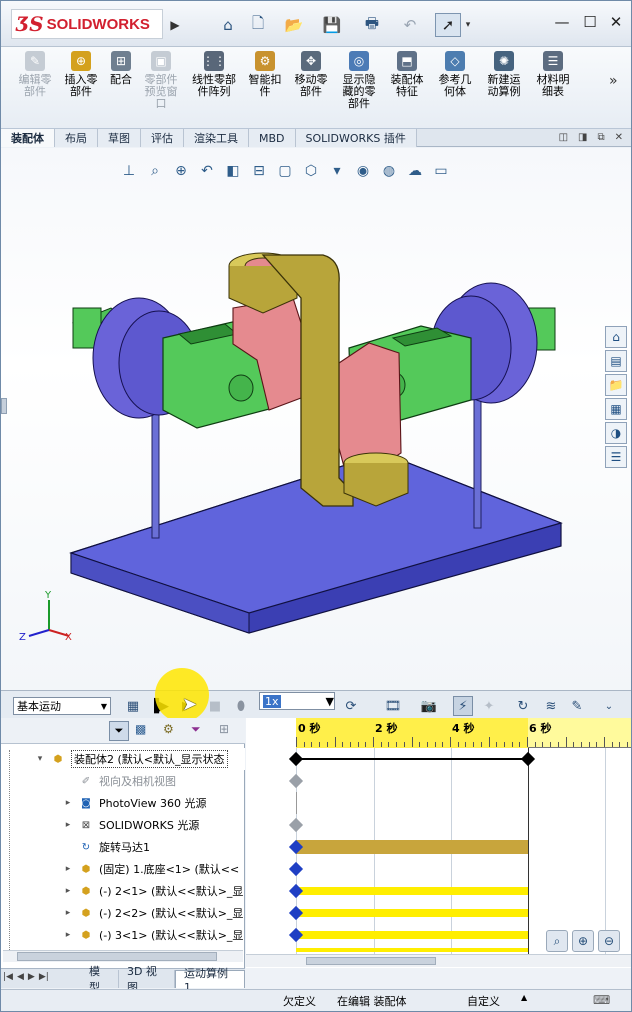  Describe the element at coordinates (562, 22) in the screenshot. I see `minimize-button: —` at that location.